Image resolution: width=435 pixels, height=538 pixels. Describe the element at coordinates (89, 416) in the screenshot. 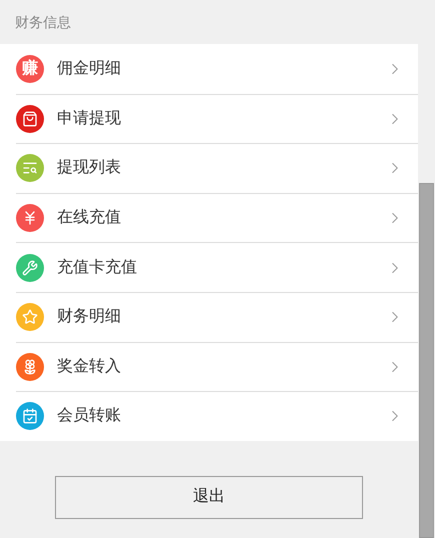

I see `menu-item-label: 会员转账` at that location.